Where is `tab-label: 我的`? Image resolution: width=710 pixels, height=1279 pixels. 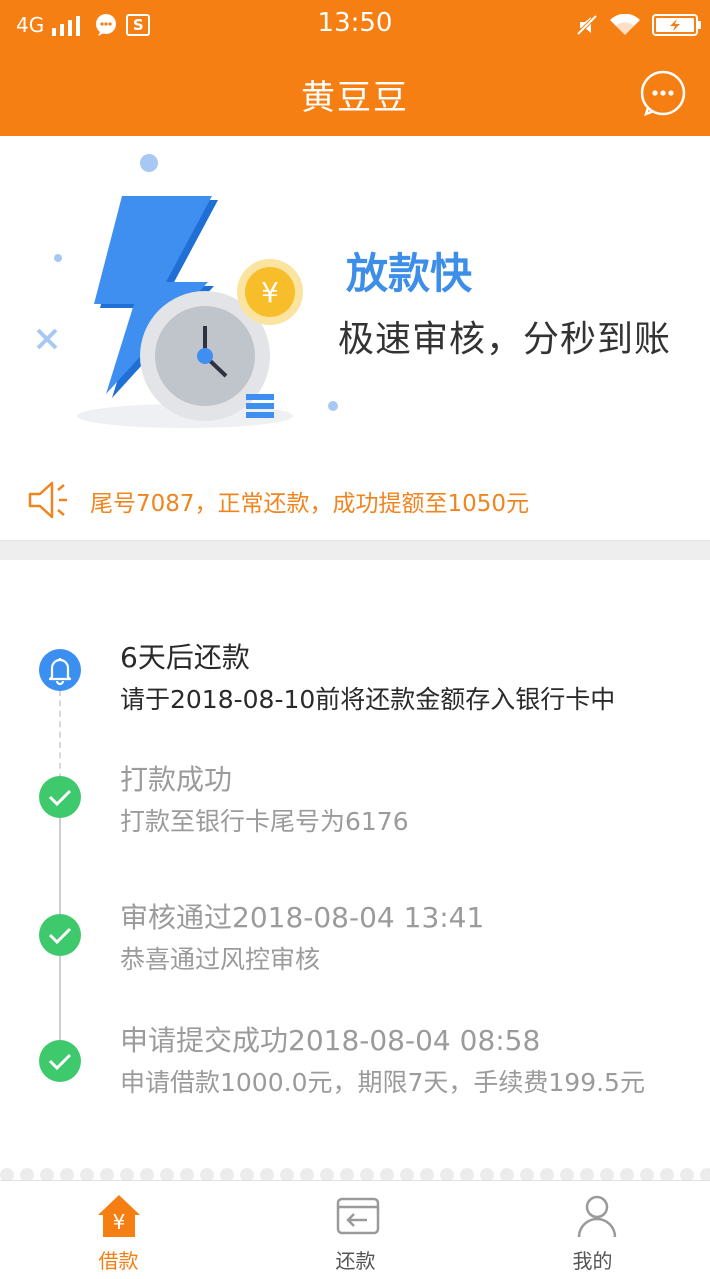
tab-label: 我的 is located at coordinates (592, 1261).